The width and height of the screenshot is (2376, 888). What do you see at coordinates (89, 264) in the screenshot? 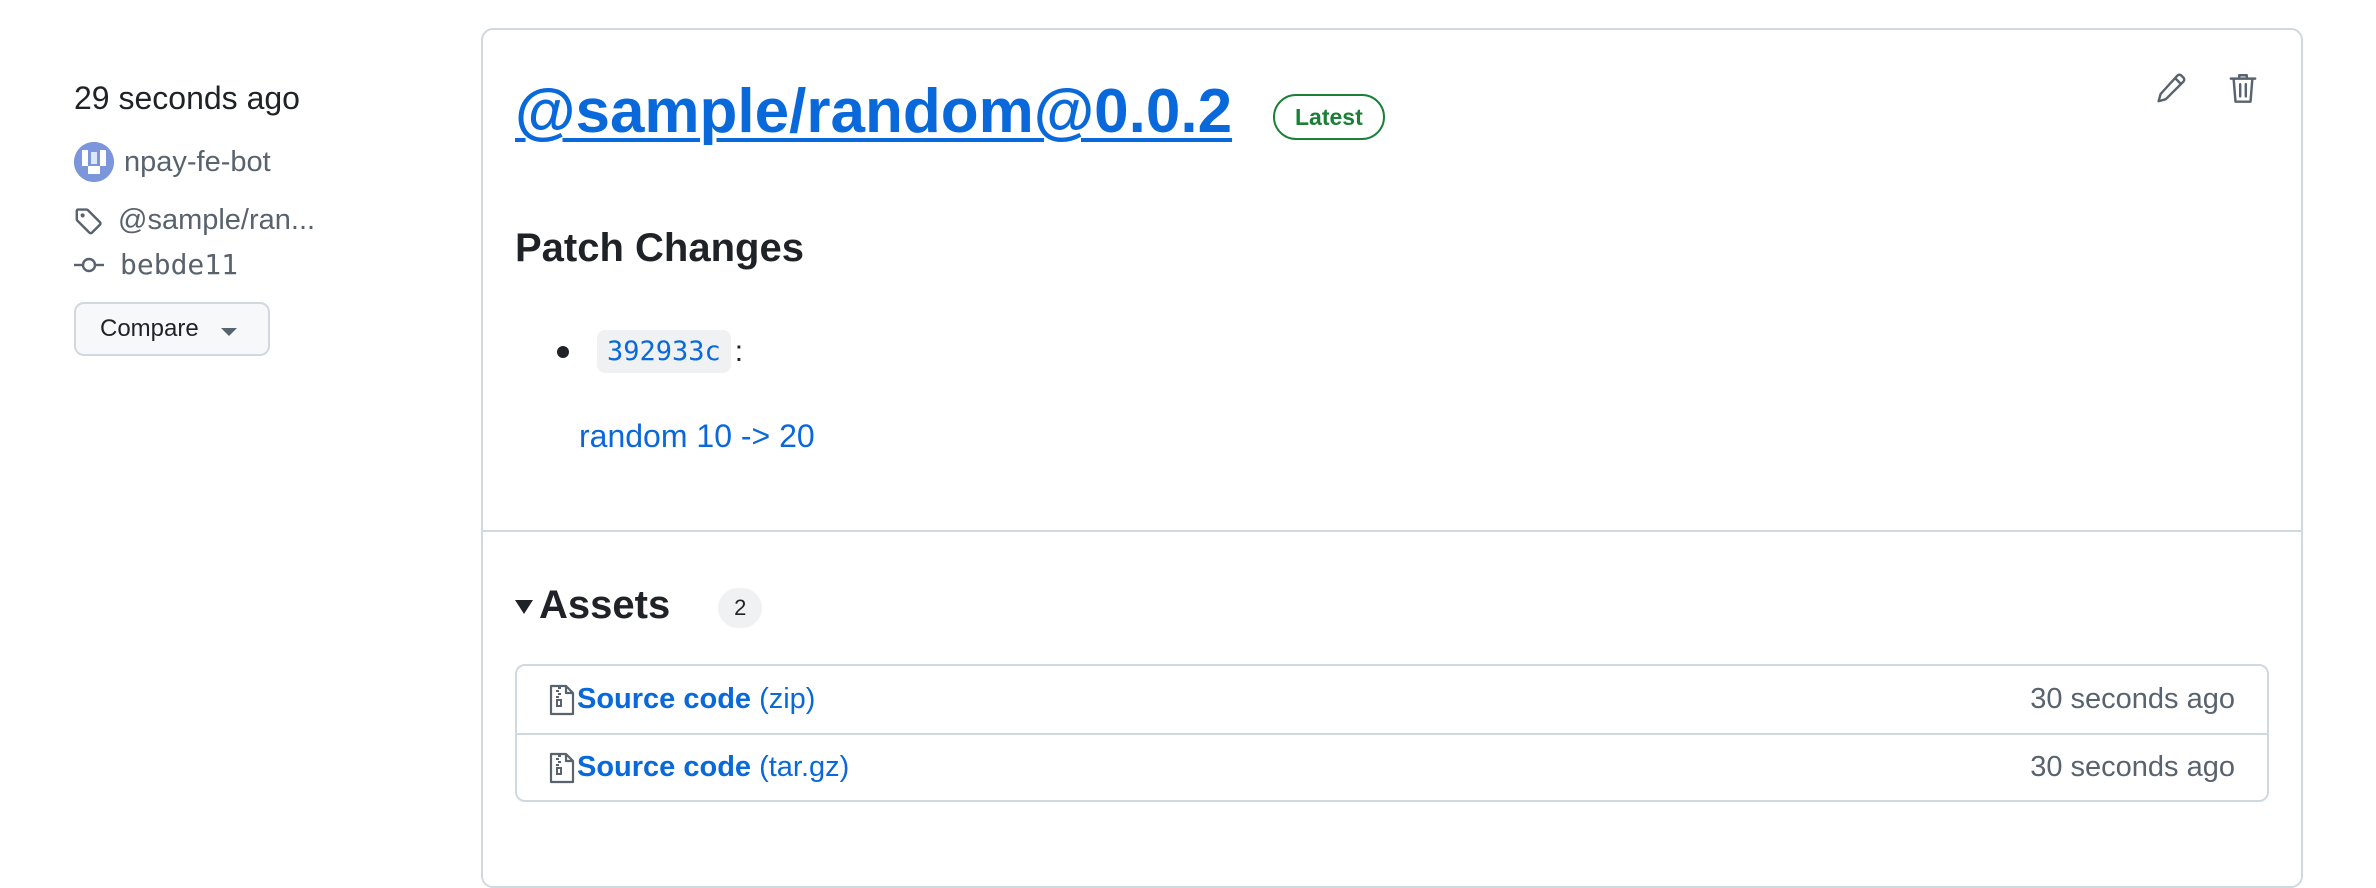
I see `git-commit-icon` at bounding box center [89, 264].